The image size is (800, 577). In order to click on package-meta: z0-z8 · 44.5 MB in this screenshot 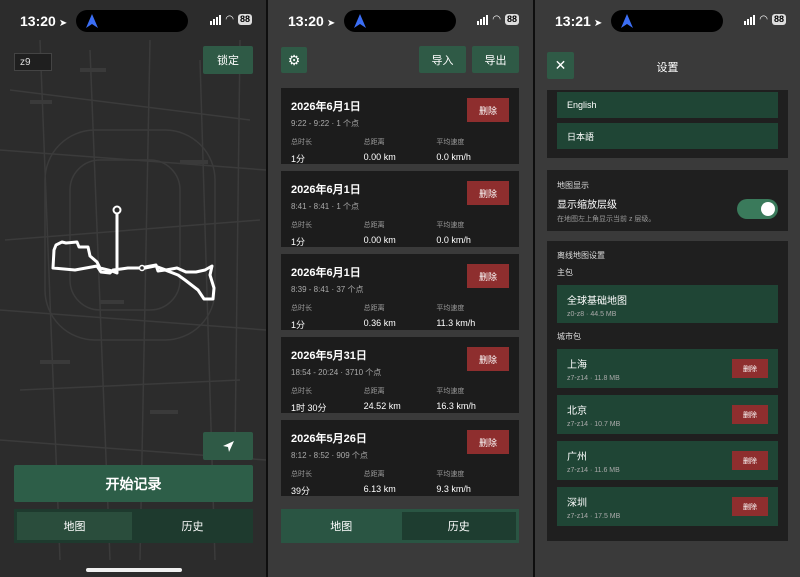, I will do `click(592, 314)`.